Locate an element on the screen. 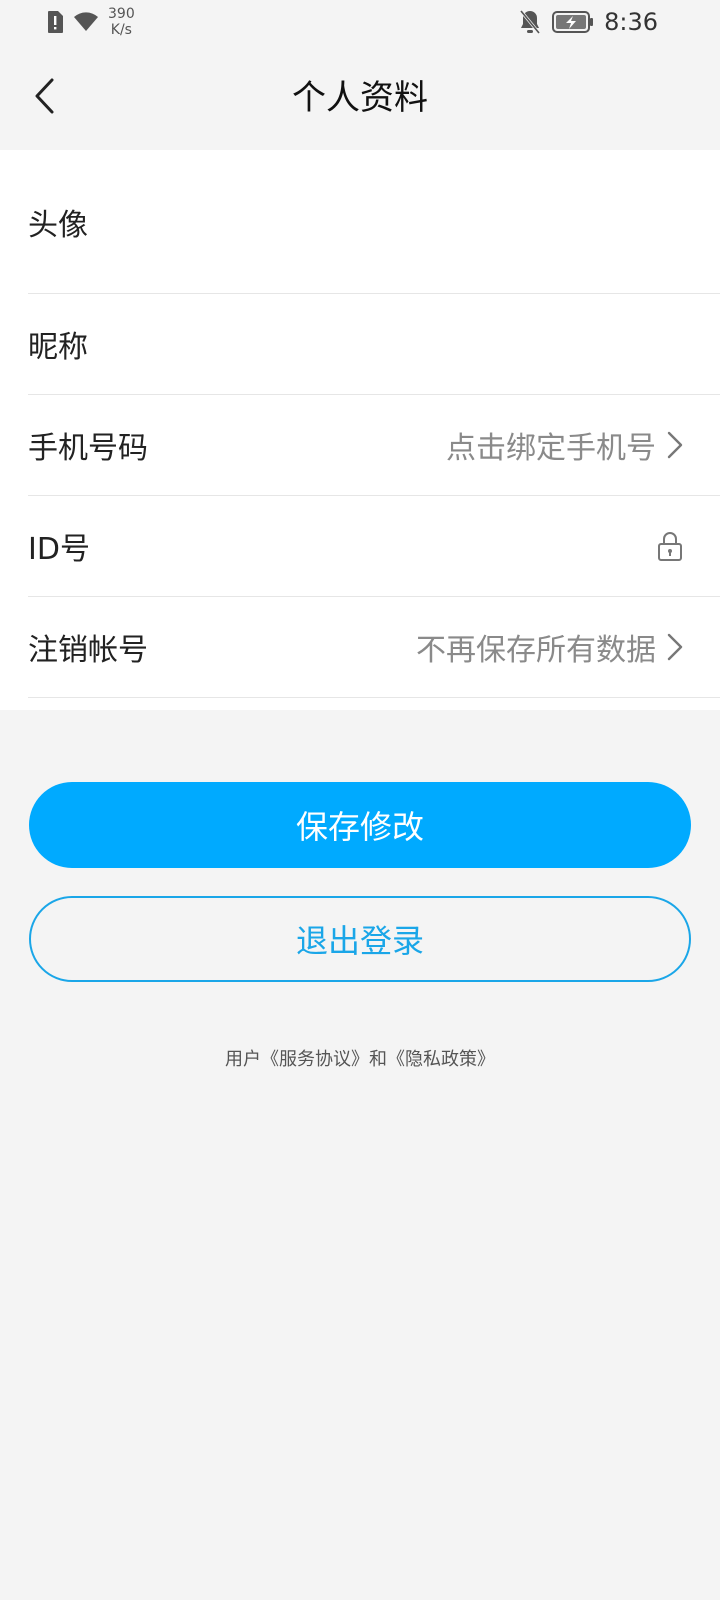 The width and height of the screenshot is (720, 1600). bell-off-icon is located at coordinates (530, 22).